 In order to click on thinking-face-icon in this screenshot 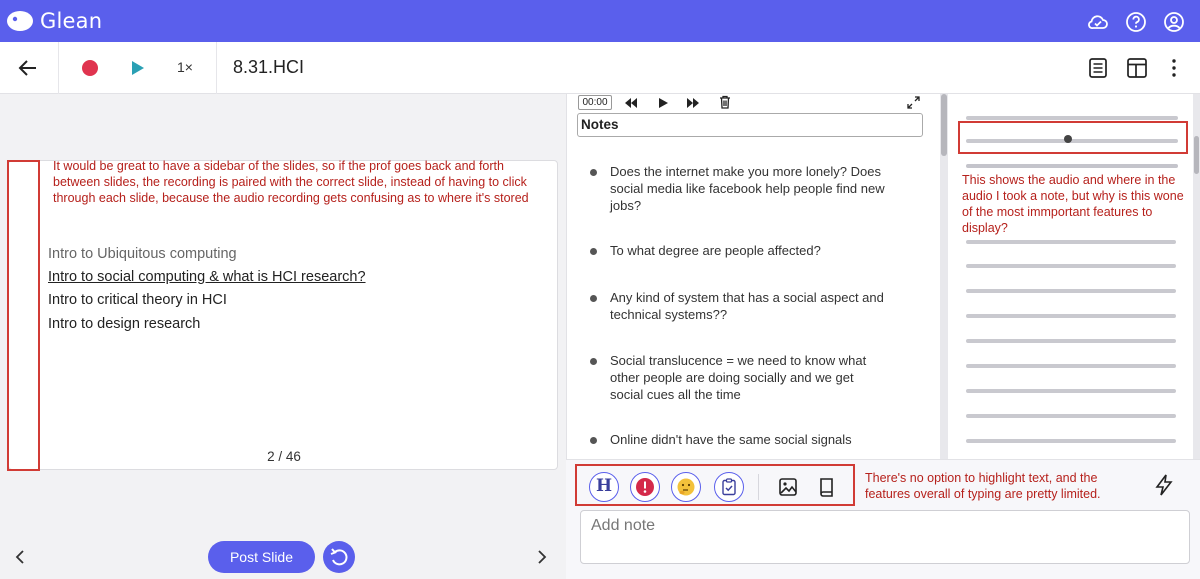, I will do `click(686, 487)`.